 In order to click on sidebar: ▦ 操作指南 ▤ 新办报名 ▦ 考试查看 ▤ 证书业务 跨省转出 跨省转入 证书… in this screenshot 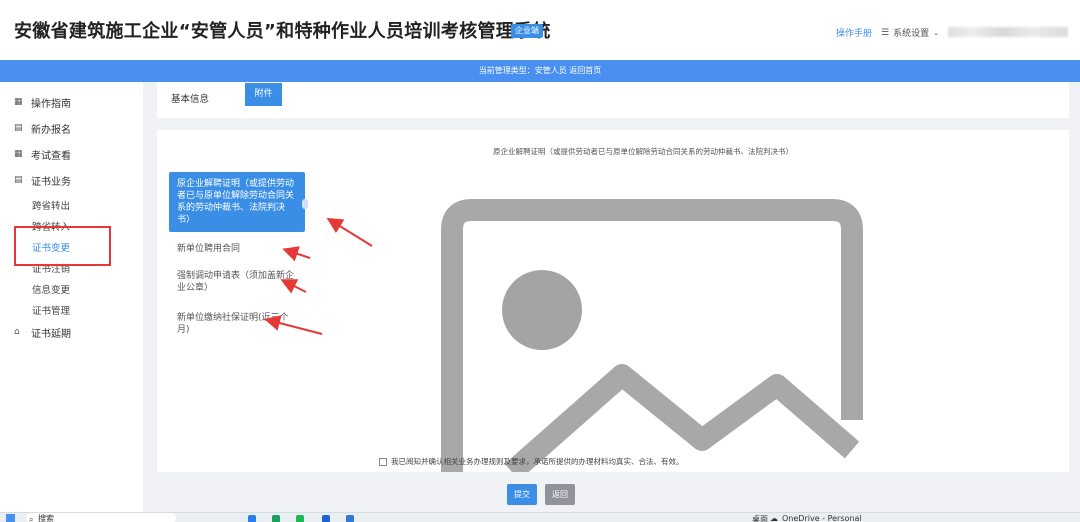, I will do `click(71, 297)`.